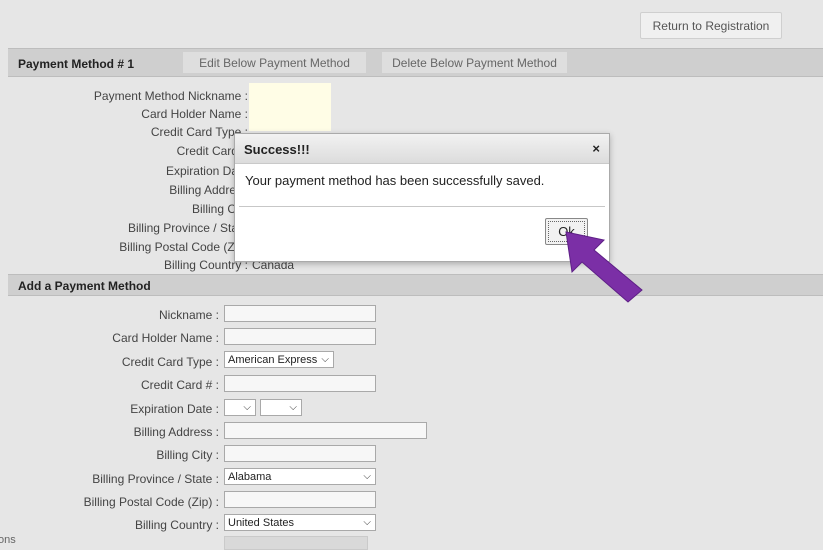  I want to click on country-value: United States, so click(261, 522).